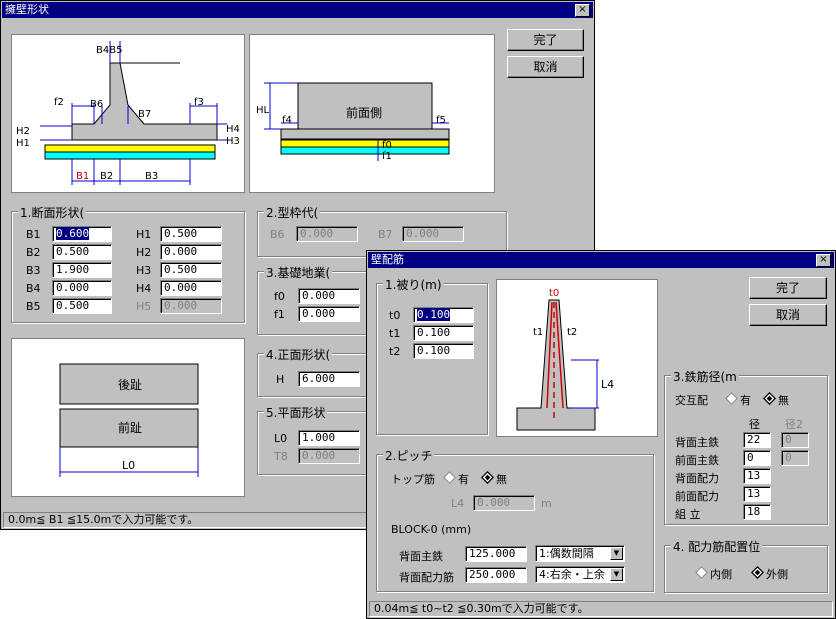  Describe the element at coordinates (191, 270) in the screenshot. I see `h3-input: 0.500` at that location.